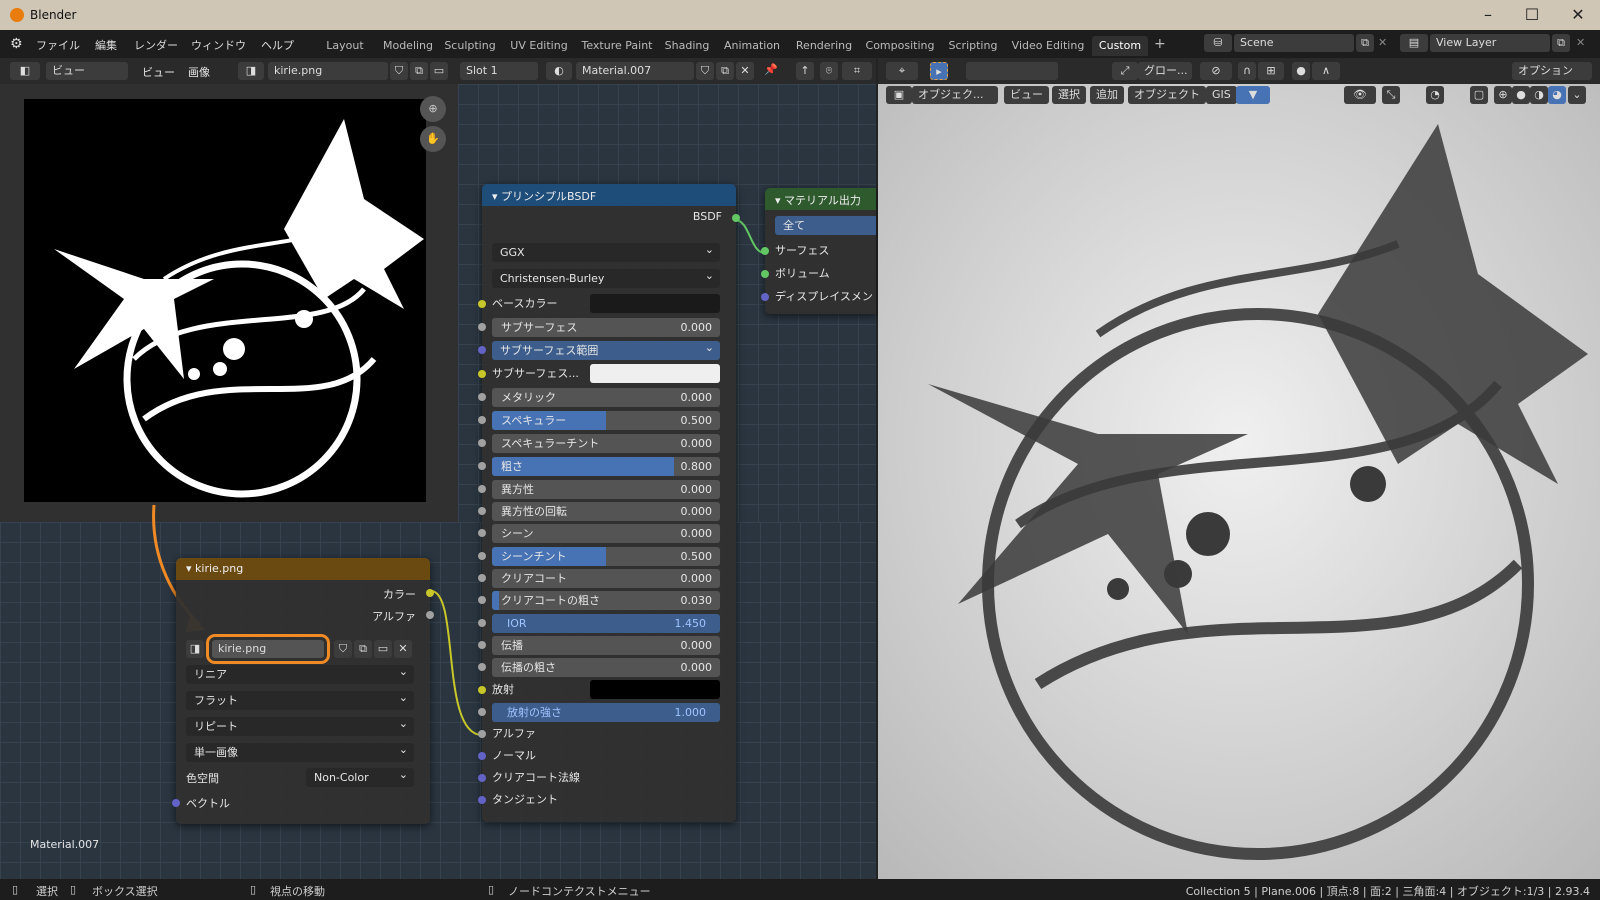 This screenshot has height=900, width=1600. Describe the element at coordinates (1026, 95) in the screenshot. I see `viewport-view-menu: ビュー` at that location.